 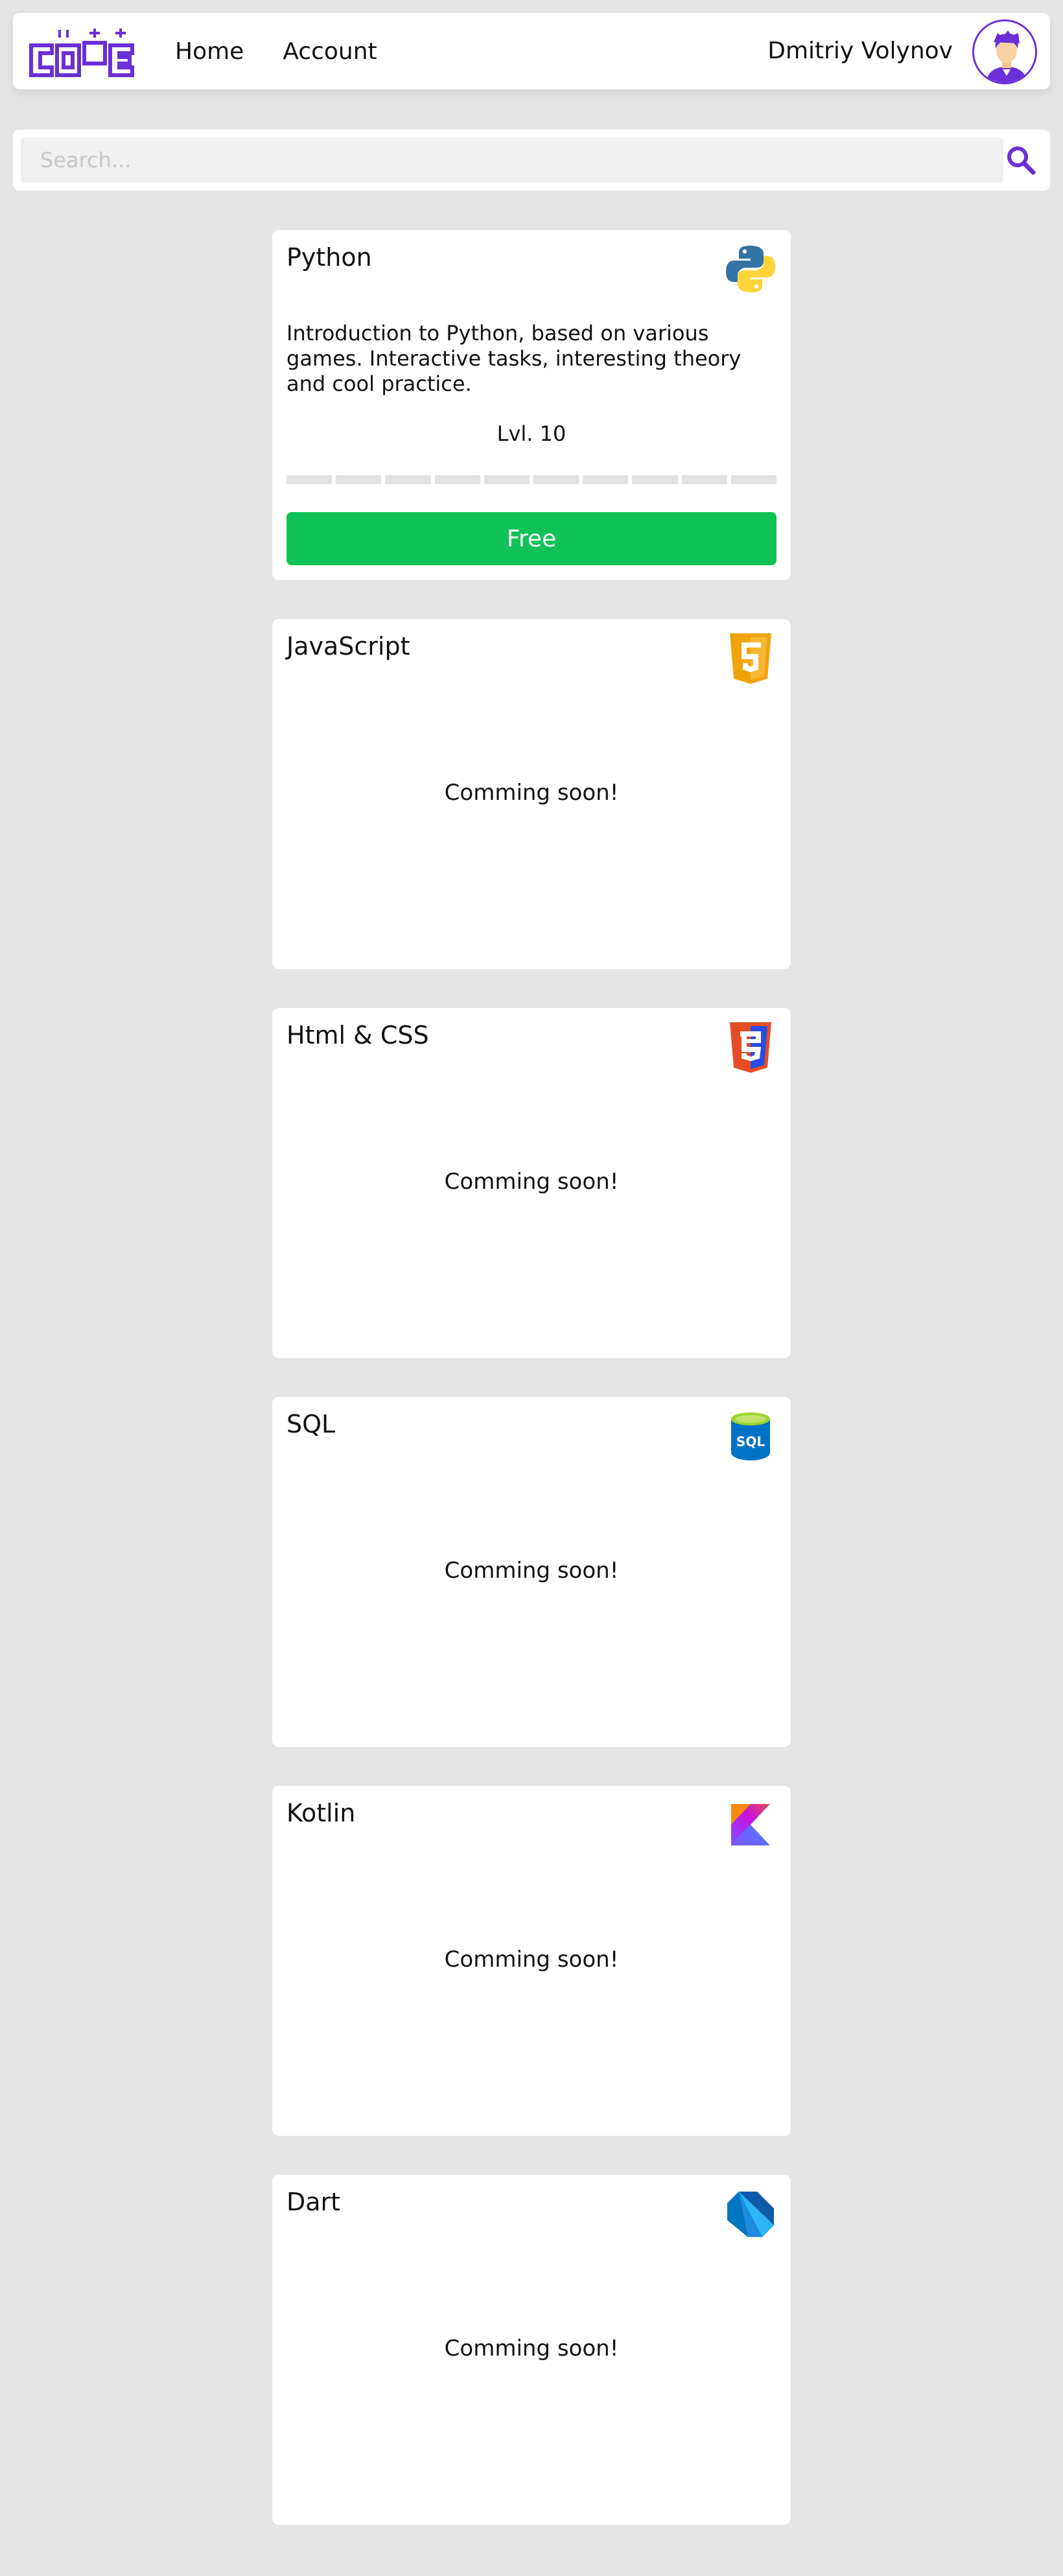 I want to click on course-title: Html & CSS, so click(x=358, y=1035).